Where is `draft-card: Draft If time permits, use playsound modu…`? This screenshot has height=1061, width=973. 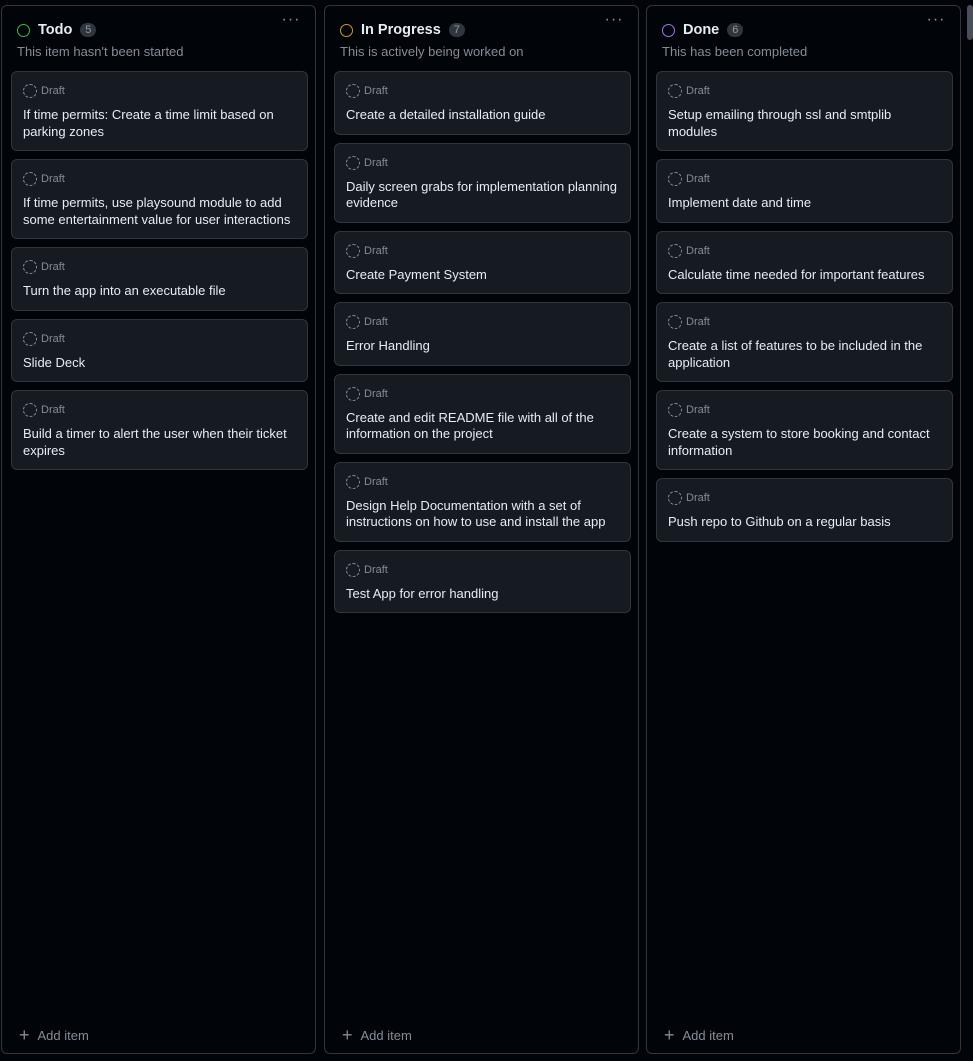
draft-card: Draft If time permits, use playsound modu… is located at coordinates (159, 199).